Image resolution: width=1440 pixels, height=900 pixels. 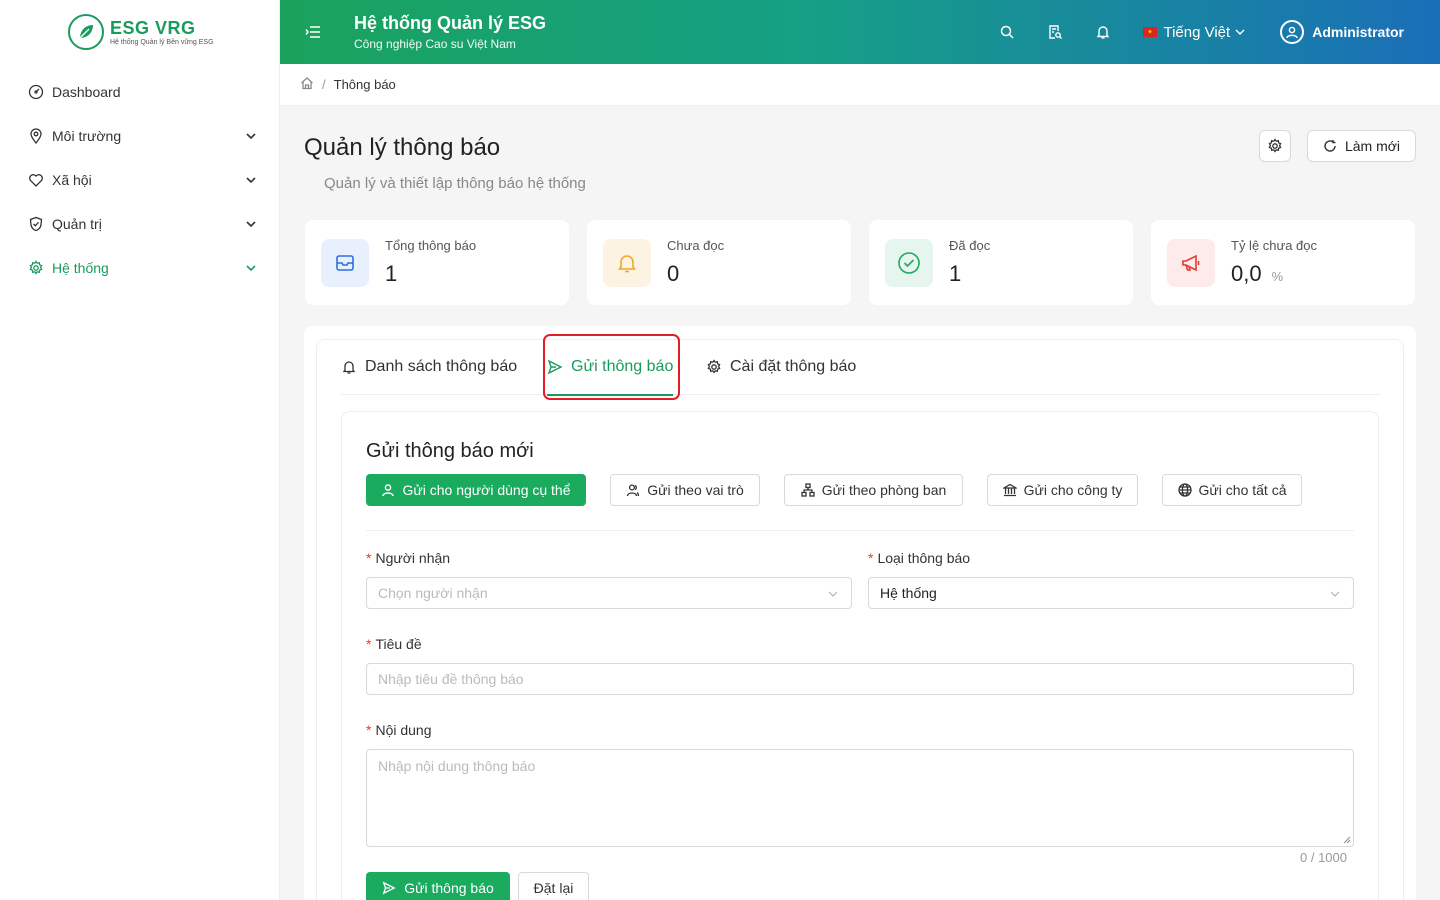 I want to click on megaphone-icon, so click(x=1191, y=262).